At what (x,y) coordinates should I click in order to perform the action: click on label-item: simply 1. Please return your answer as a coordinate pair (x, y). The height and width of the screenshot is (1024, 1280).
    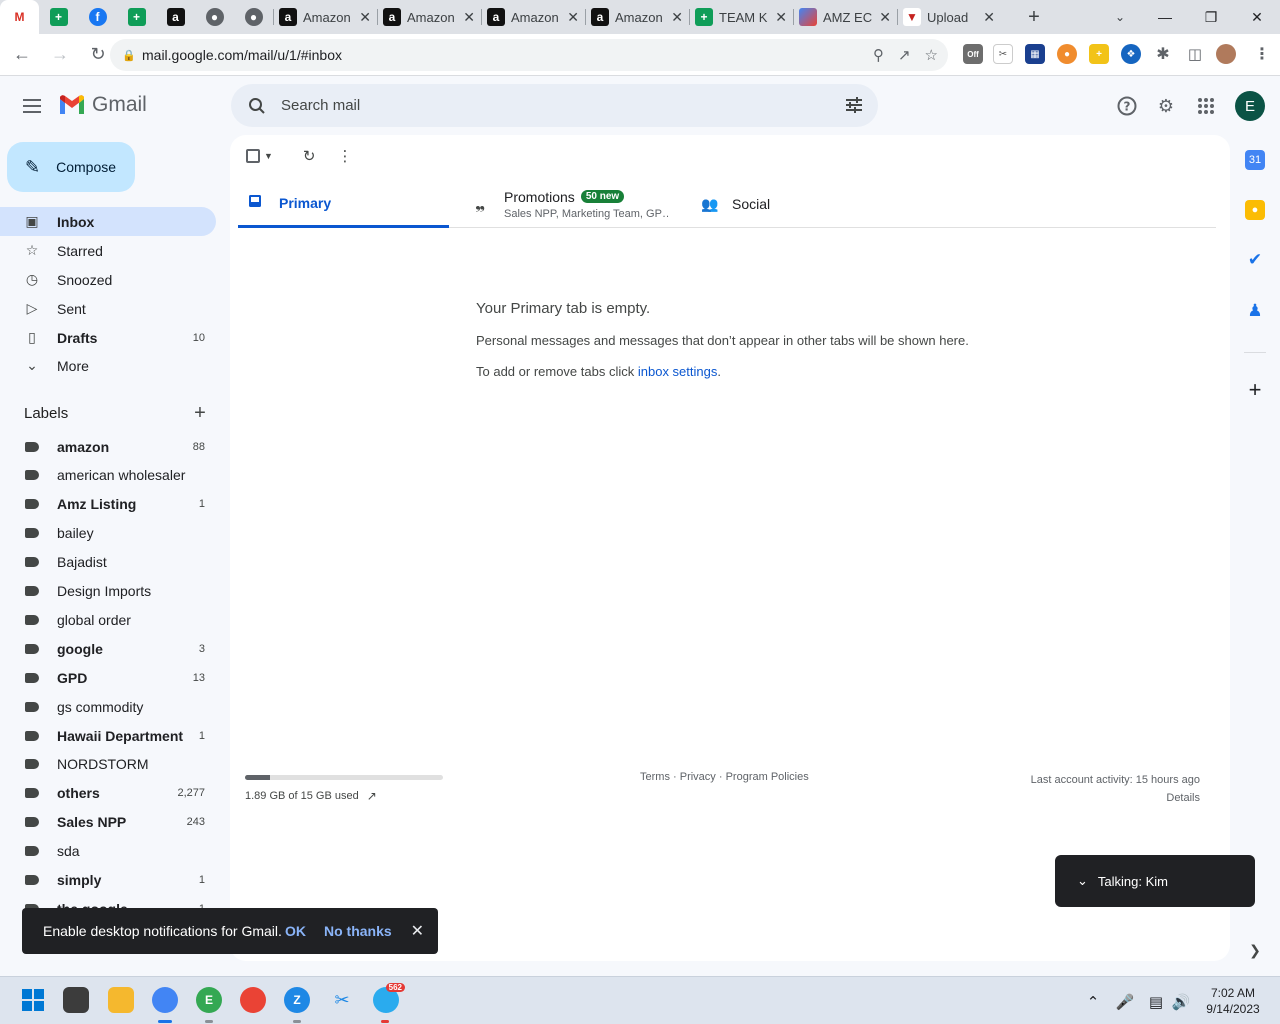
    Looking at the image, I should click on (108, 880).